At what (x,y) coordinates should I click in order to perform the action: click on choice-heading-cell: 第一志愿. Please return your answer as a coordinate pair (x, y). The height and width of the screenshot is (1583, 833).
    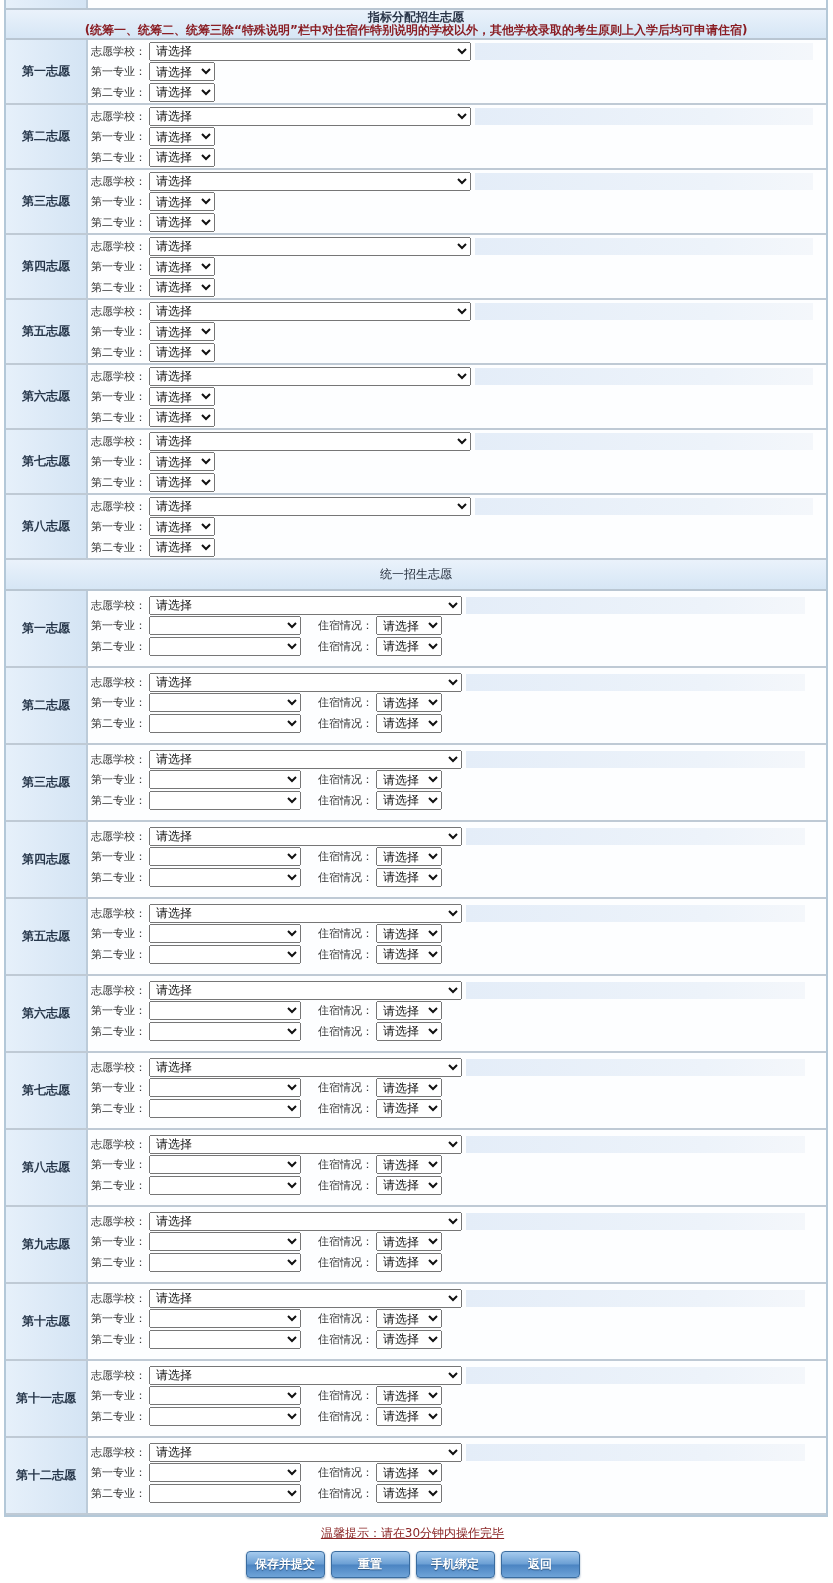
    Looking at the image, I should click on (47, 71).